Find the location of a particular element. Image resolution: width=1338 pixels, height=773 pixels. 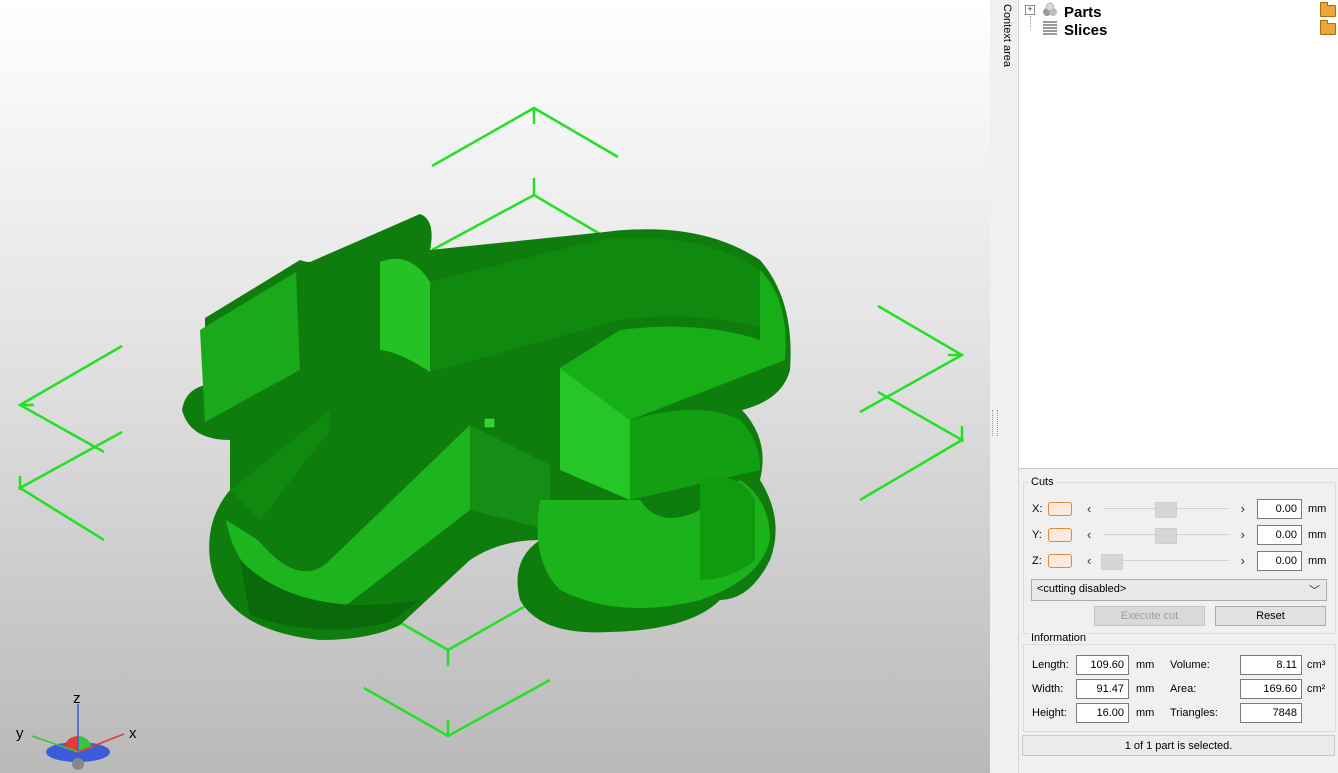

parts-icon is located at coordinates (1050, 9).